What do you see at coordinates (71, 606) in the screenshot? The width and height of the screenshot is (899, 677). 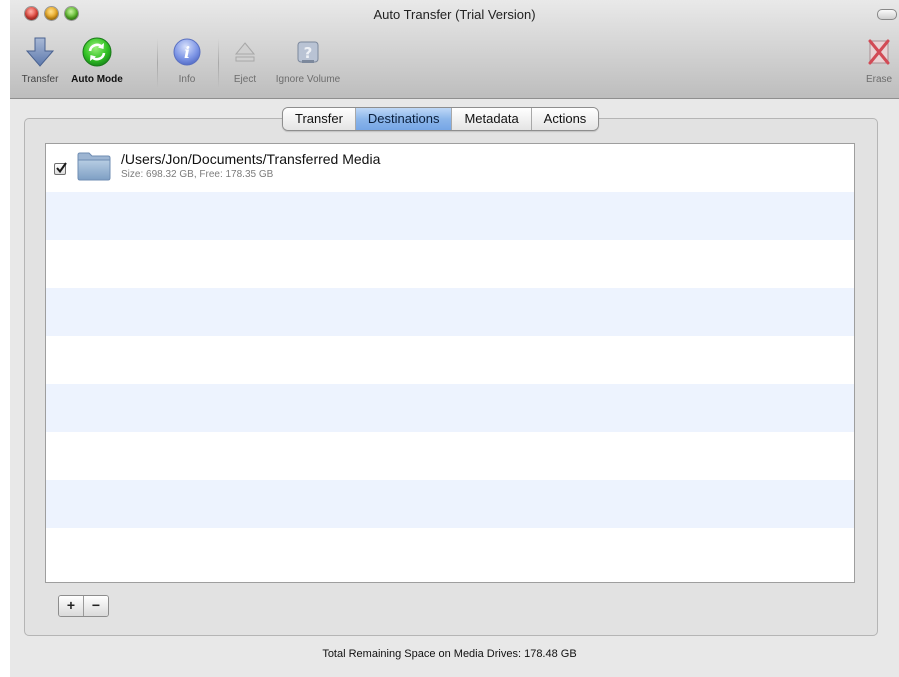 I see `add-destination-button: +` at bounding box center [71, 606].